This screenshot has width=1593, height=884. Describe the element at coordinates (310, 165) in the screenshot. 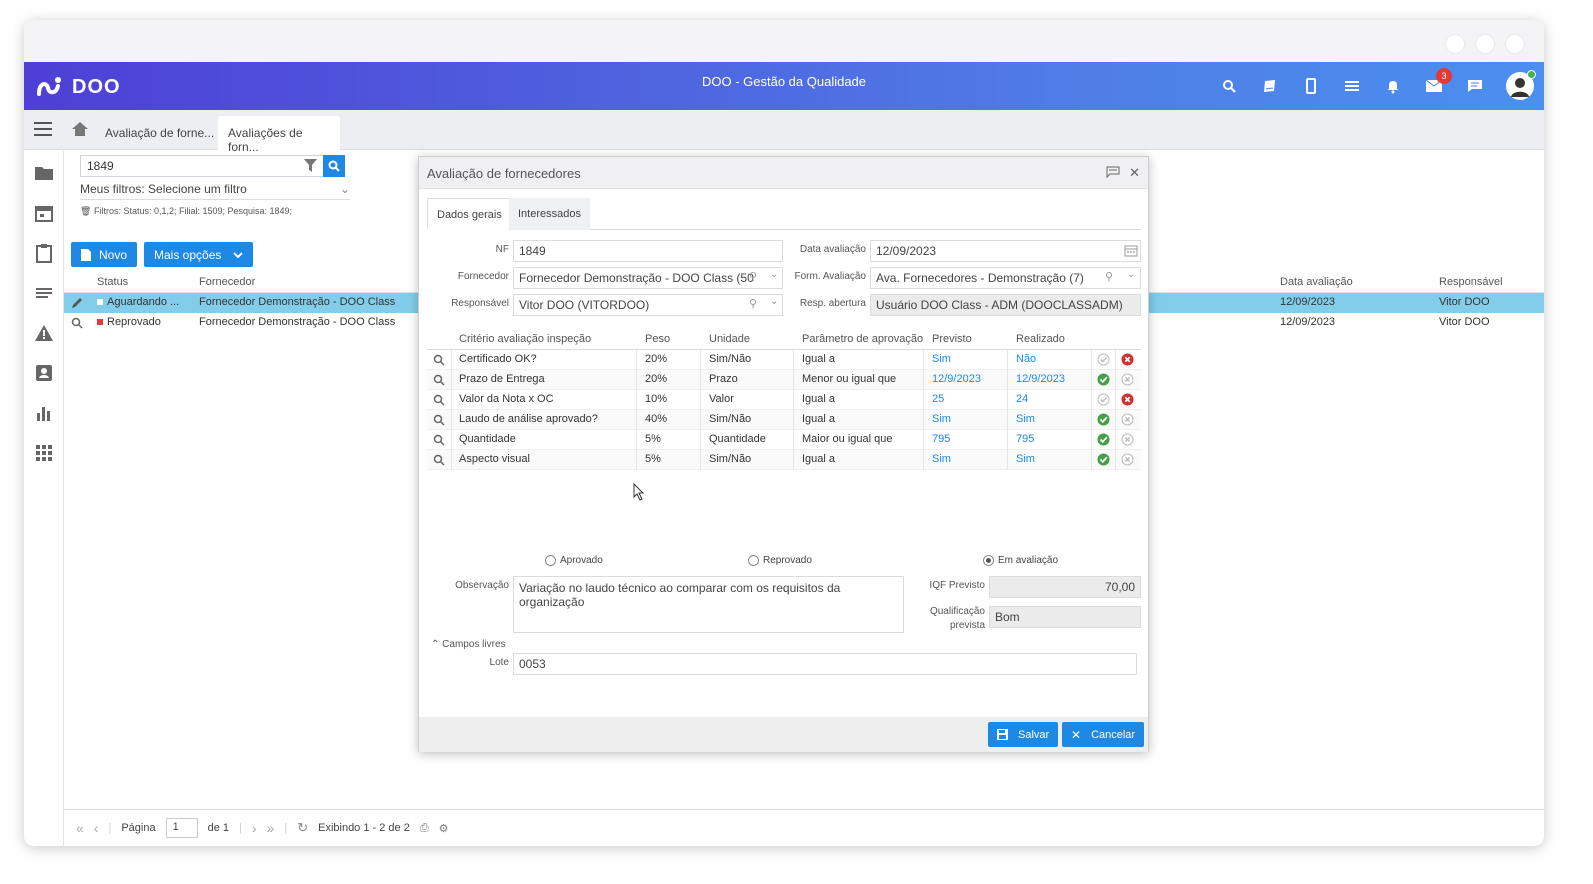

I see `filter-icon` at that location.